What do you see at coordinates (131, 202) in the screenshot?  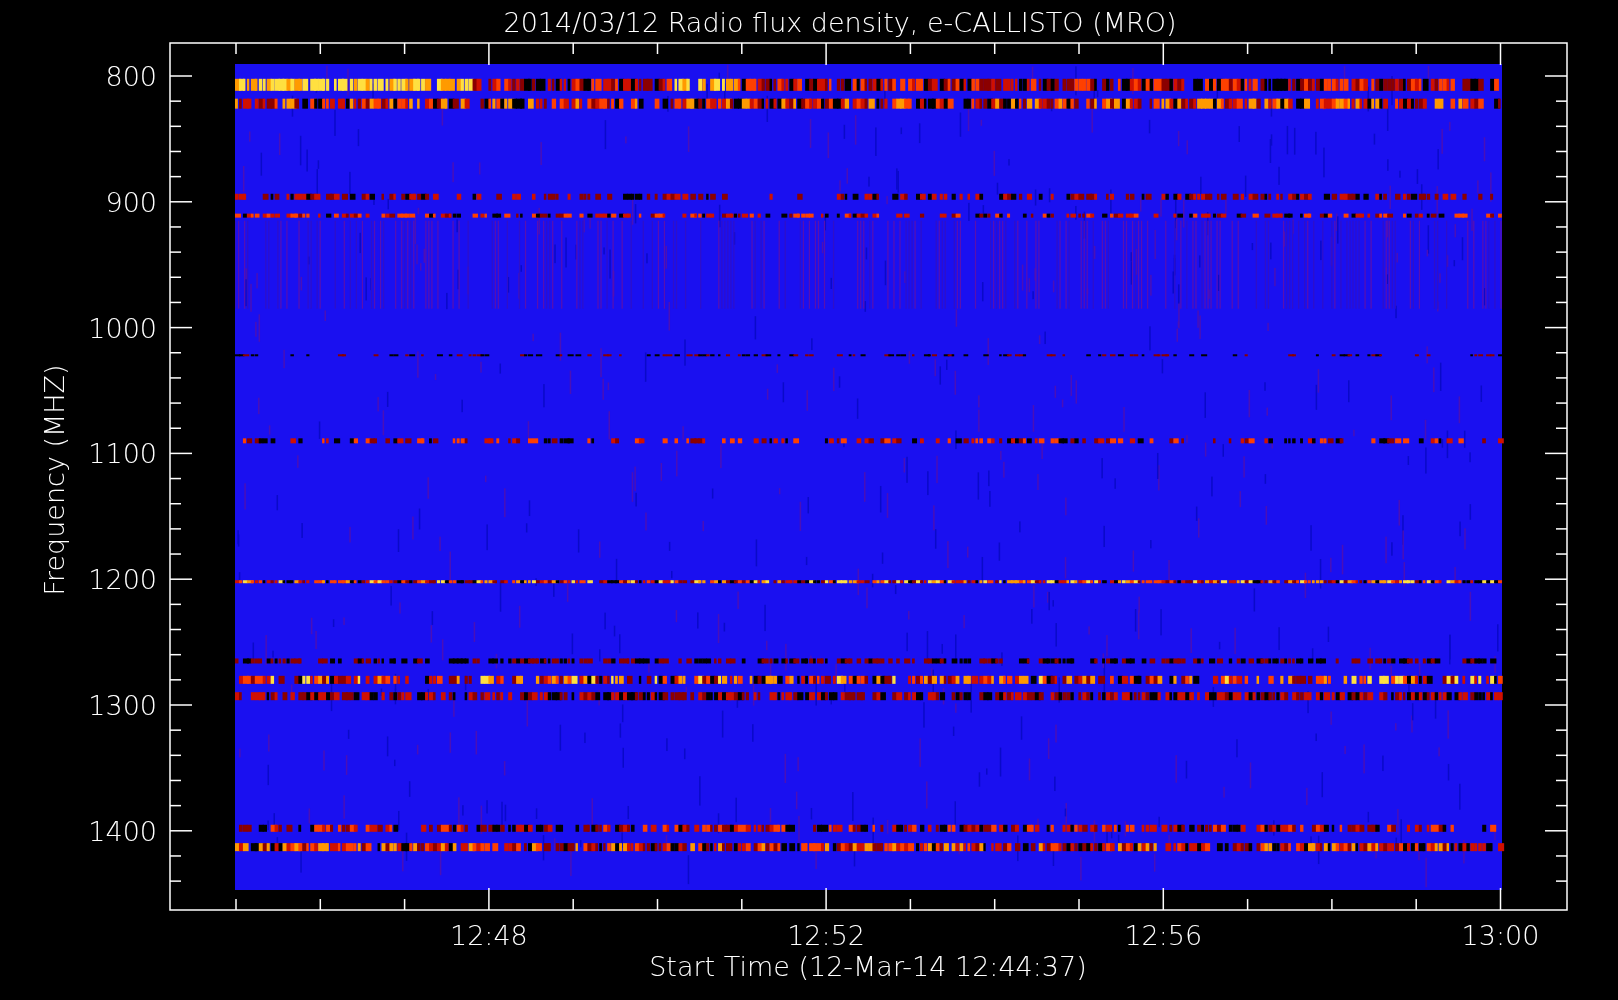 I see `y-tick-label: 900` at bounding box center [131, 202].